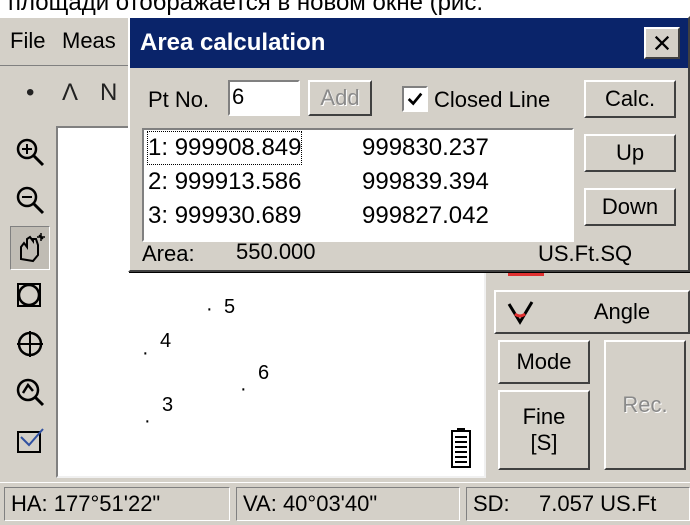 This screenshot has width=690, height=525. Describe the element at coordinates (409, 43) in the screenshot. I see `dialog-title-bar: Area calculation` at that location.